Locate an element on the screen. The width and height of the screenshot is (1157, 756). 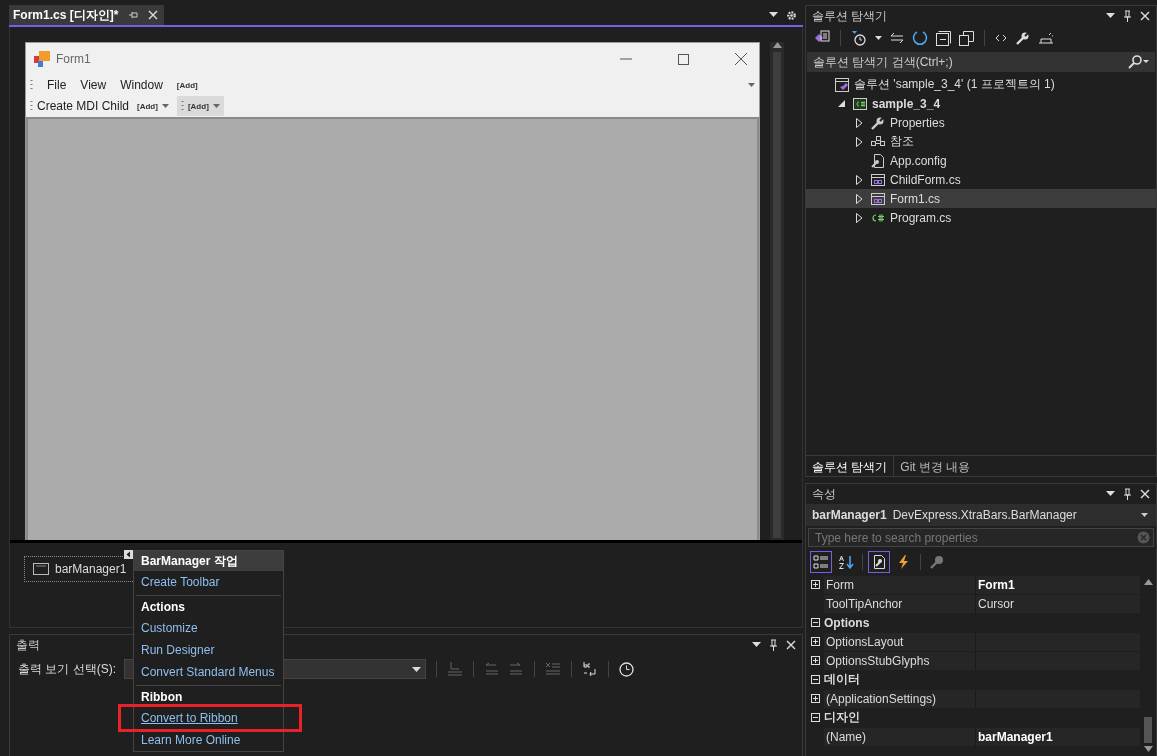
panel-title: 출력 is located at coordinates (28, 645).